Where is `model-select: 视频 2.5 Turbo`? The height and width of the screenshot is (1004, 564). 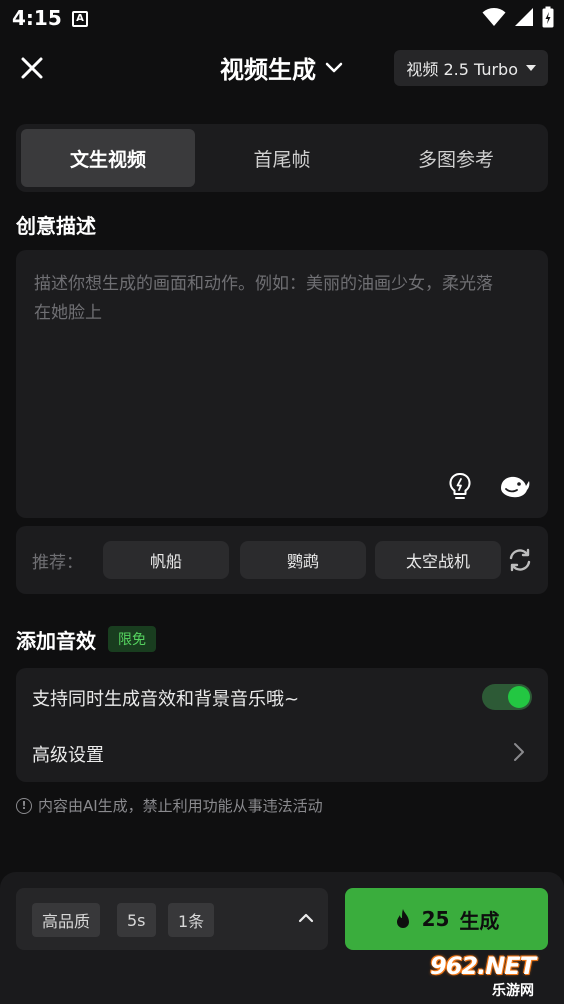 model-select: 视频 2.5 Turbo is located at coordinates (471, 68).